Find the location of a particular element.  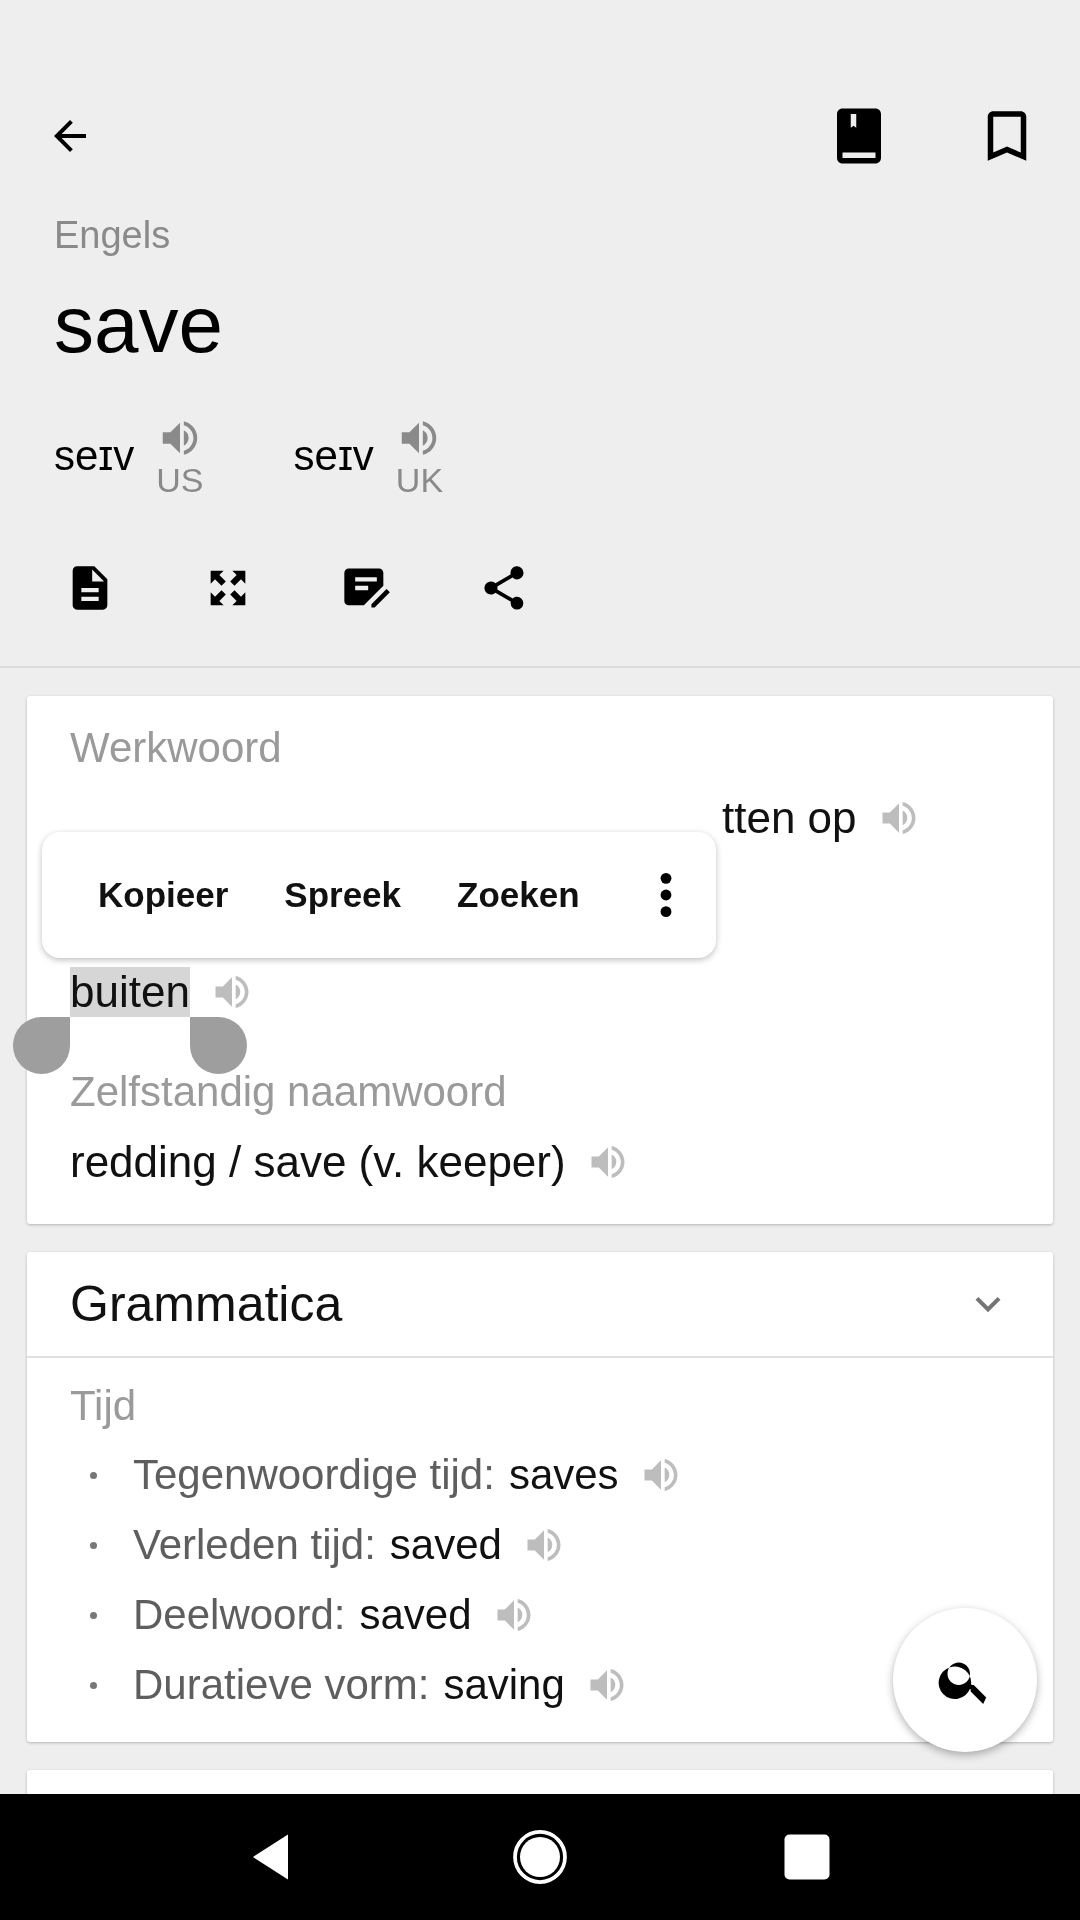

form-label: Duratieve vorm: is located at coordinates (281, 1685).